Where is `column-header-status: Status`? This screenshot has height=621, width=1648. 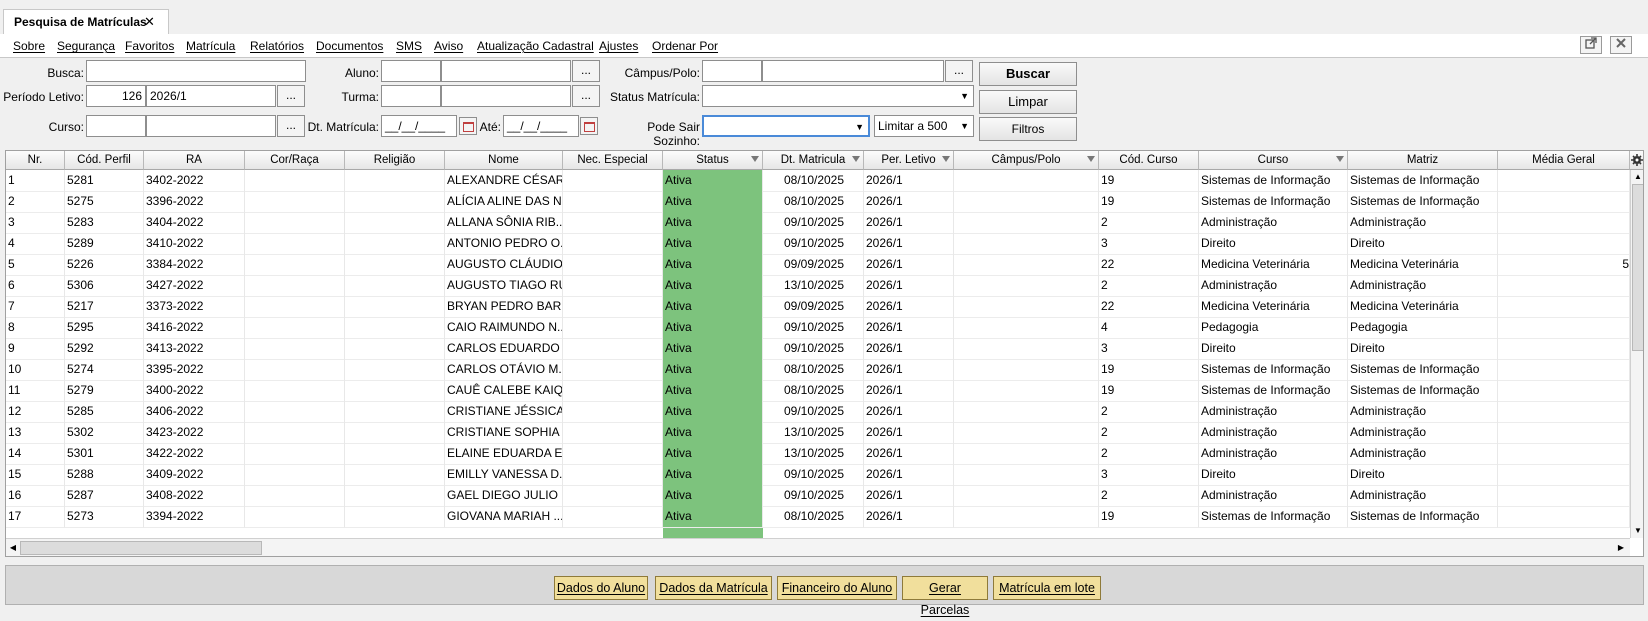 column-header-status: Status is located at coordinates (713, 160).